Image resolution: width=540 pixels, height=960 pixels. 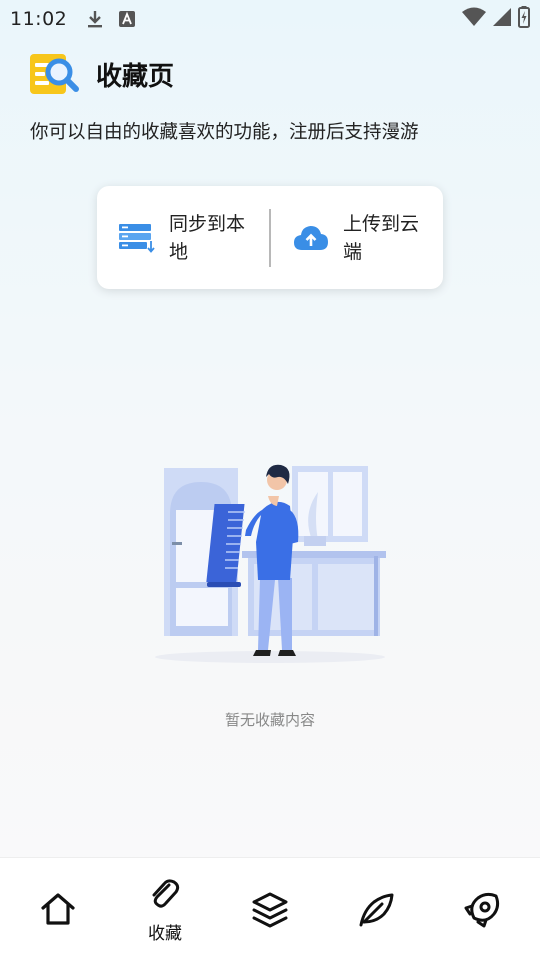 What do you see at coordinates (270, 19) in the screenshot?
I see `status-bar: 11:02` at bounding box center [270, 19].